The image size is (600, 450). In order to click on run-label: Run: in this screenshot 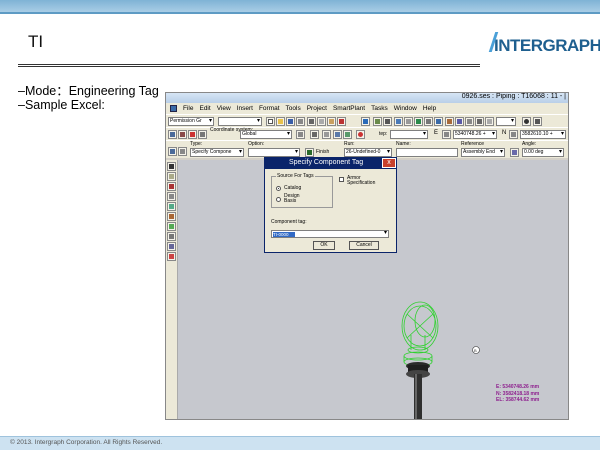, I will do `click(349, 144)`.